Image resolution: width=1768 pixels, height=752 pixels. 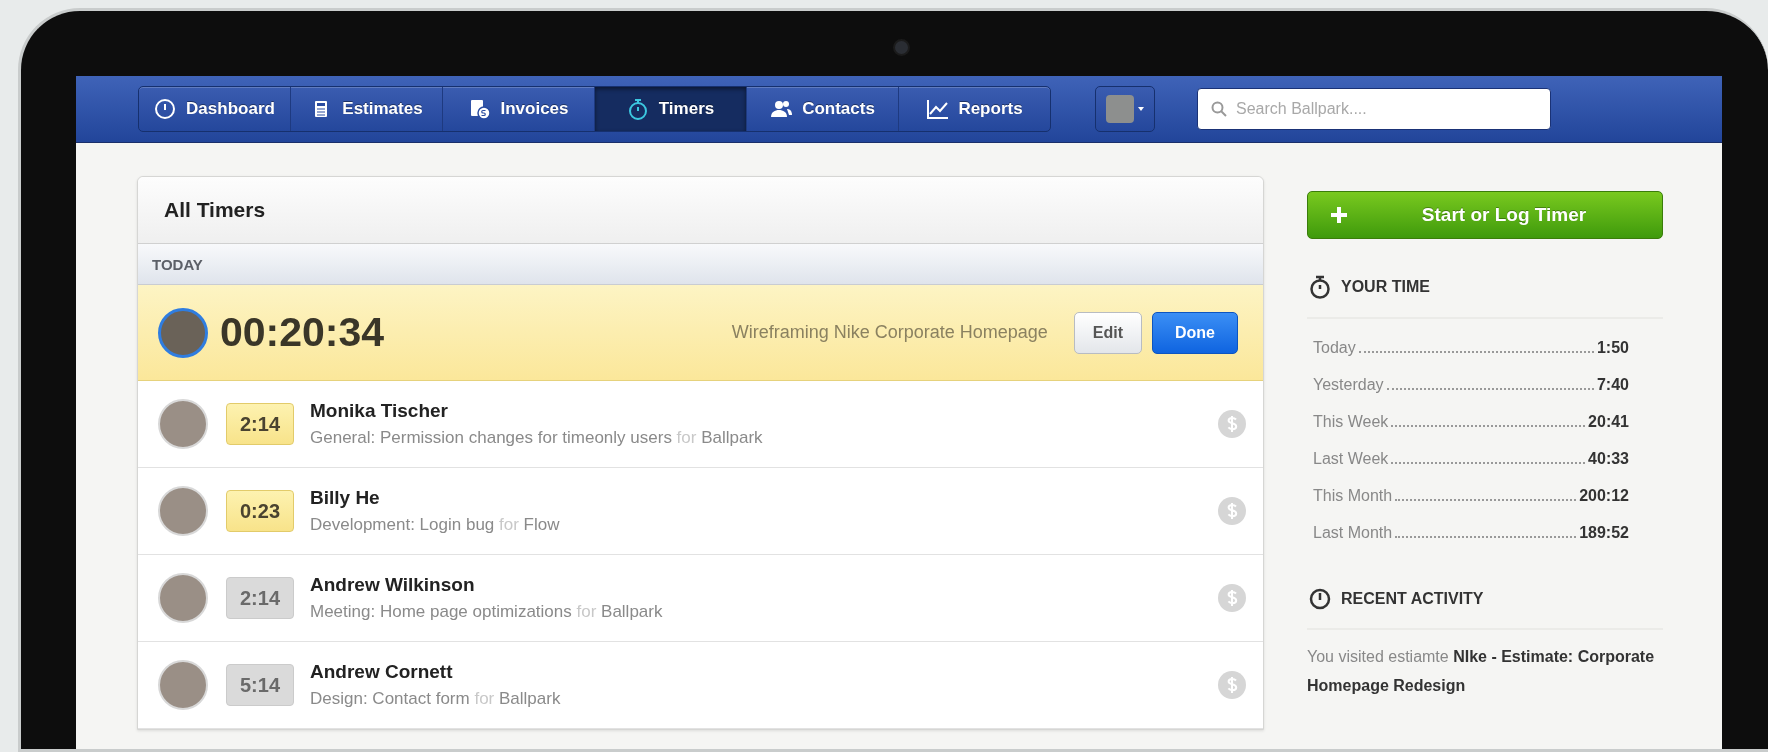 What do you see at coordinates (823, 109) in the screenshot?
I see `nav-tab: Contacts` at bounding box center [823, 109].